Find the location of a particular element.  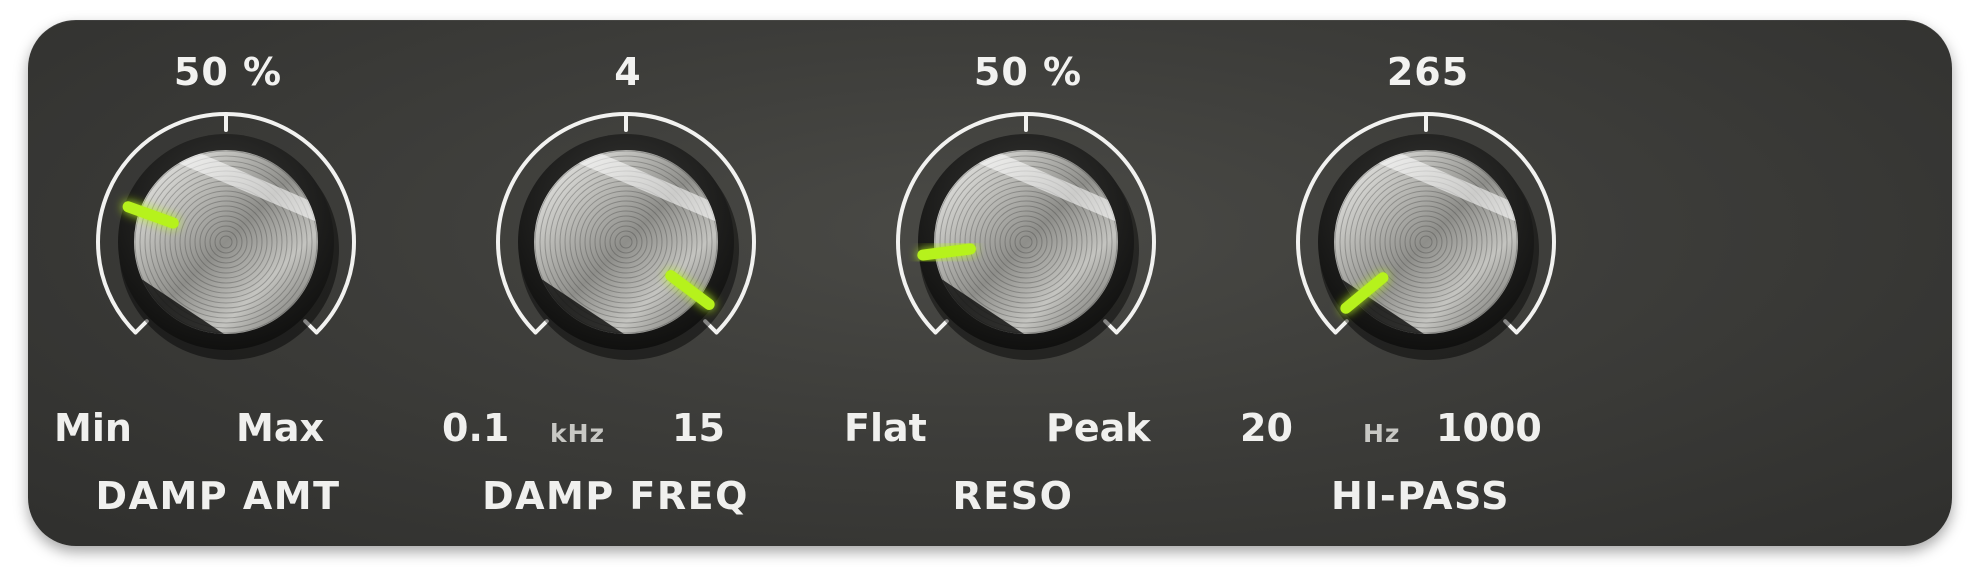

reso-min-label: Flat is located at coordinates (885, 428).